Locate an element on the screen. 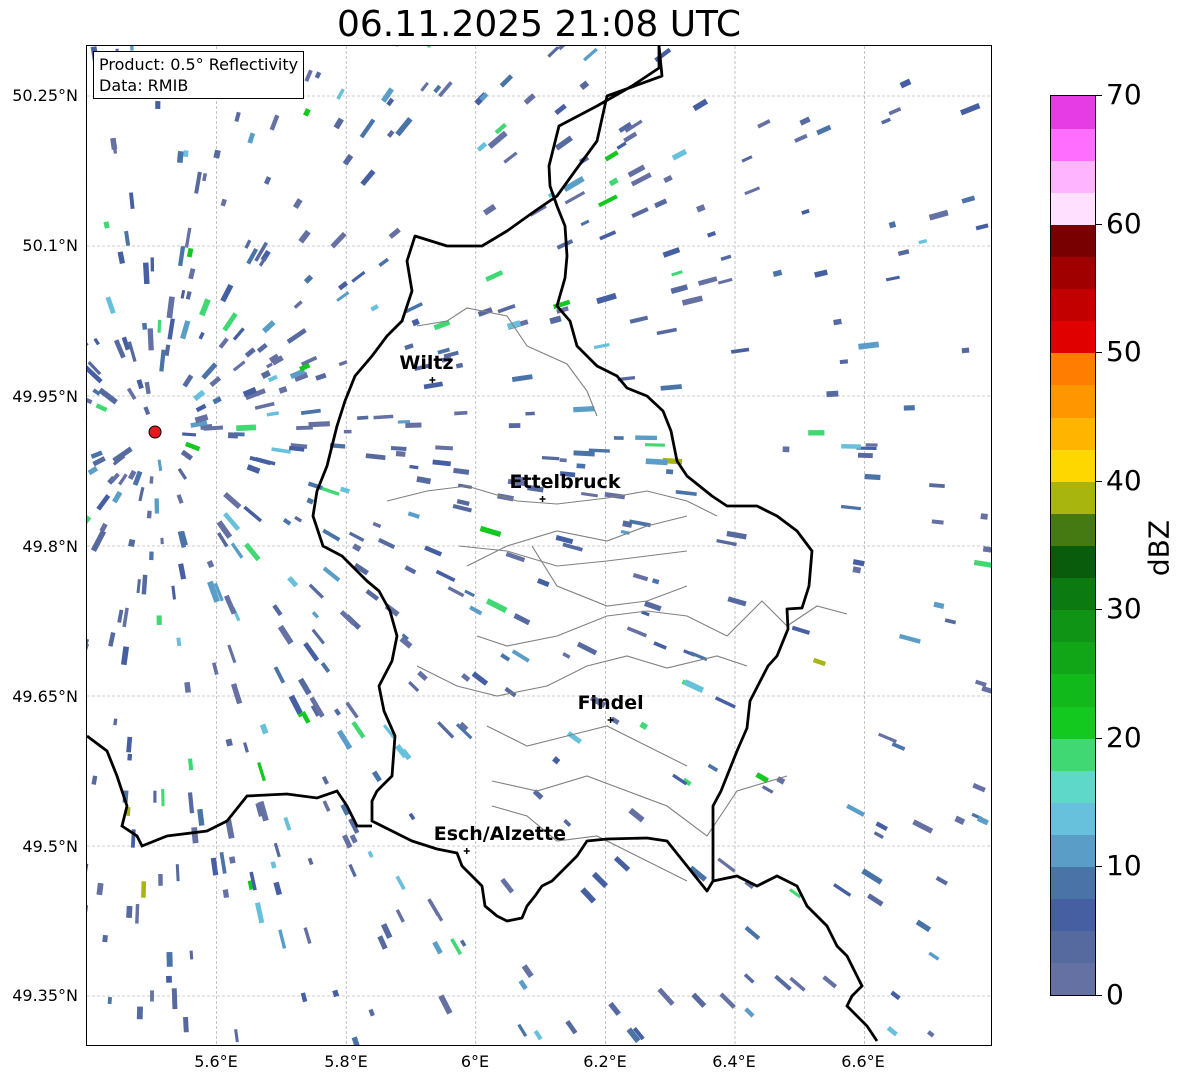 Image resolution: width=1184 pixels, height=1081 pixels. lat-tick-label: 49.5°N is located at coordinates (50, 846).